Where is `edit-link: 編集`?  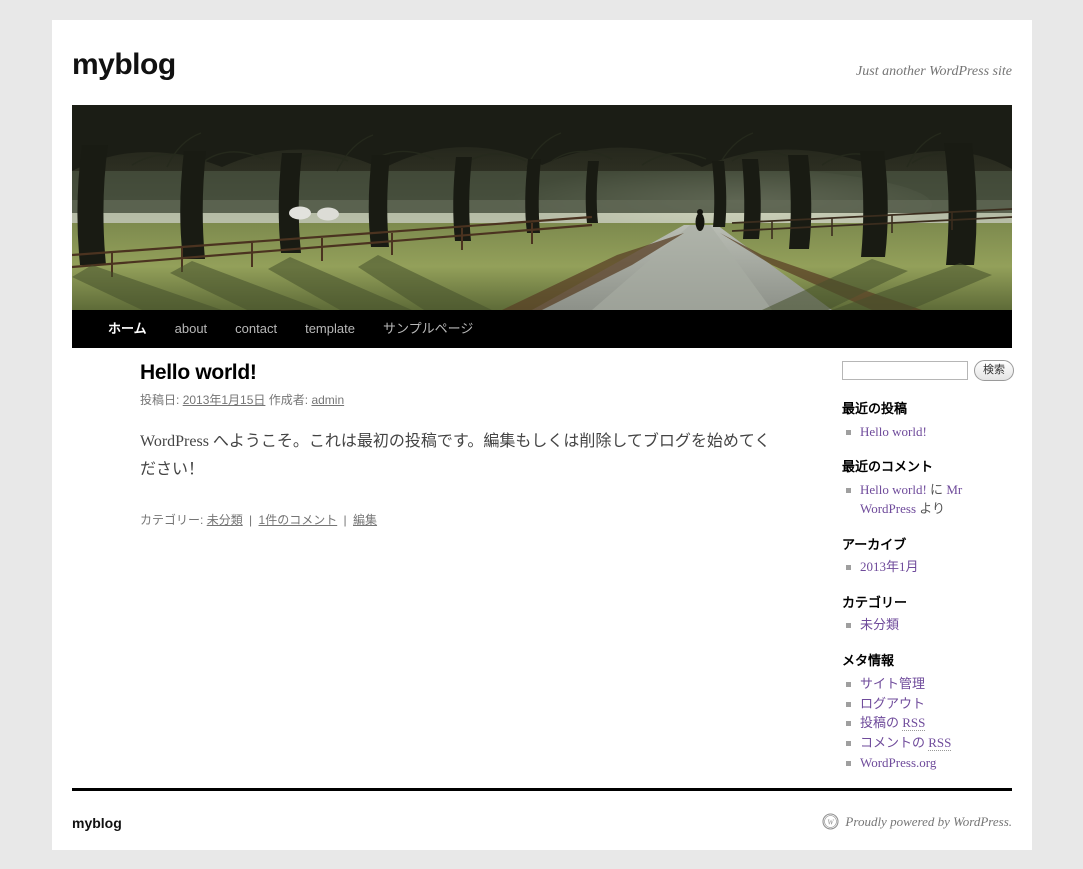
edit-link: 編集 is located at coordinates (365, 520).